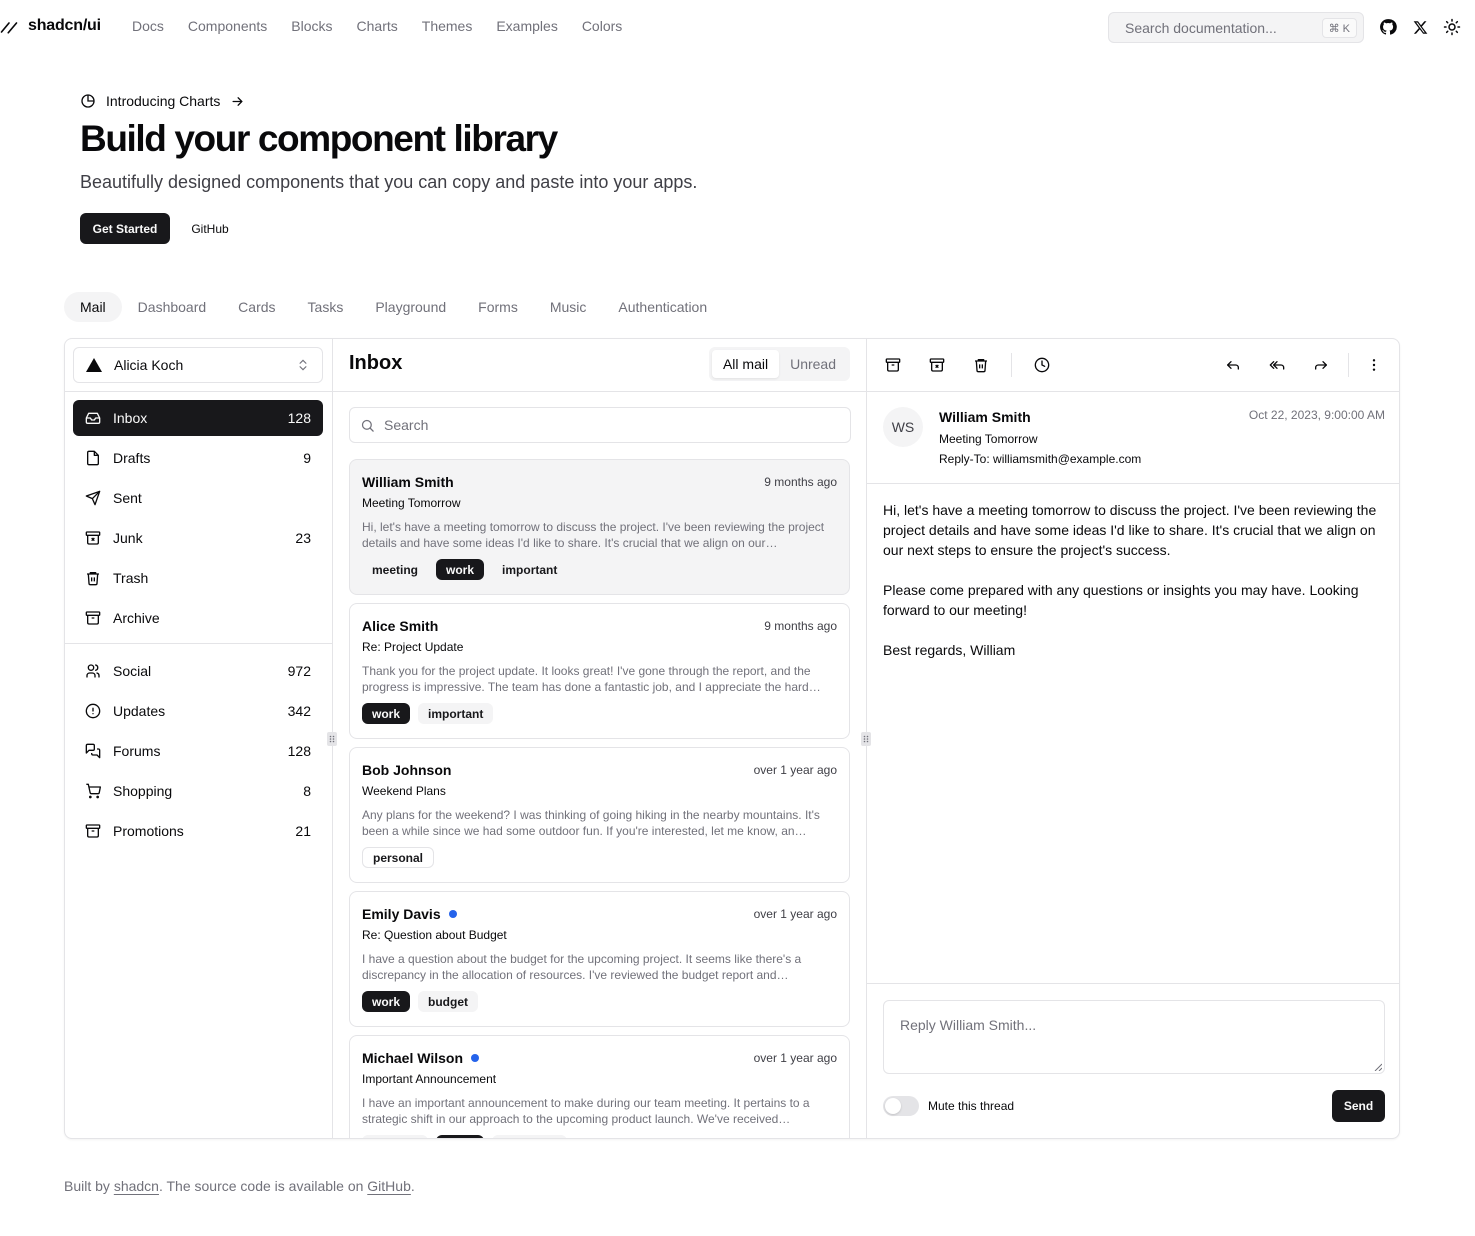 This screenshot has height=1236, width=1475. What do you see at coordinates (93, 791) in the screenshot?
I see `cart-icon` at bounding box center [93, 791].